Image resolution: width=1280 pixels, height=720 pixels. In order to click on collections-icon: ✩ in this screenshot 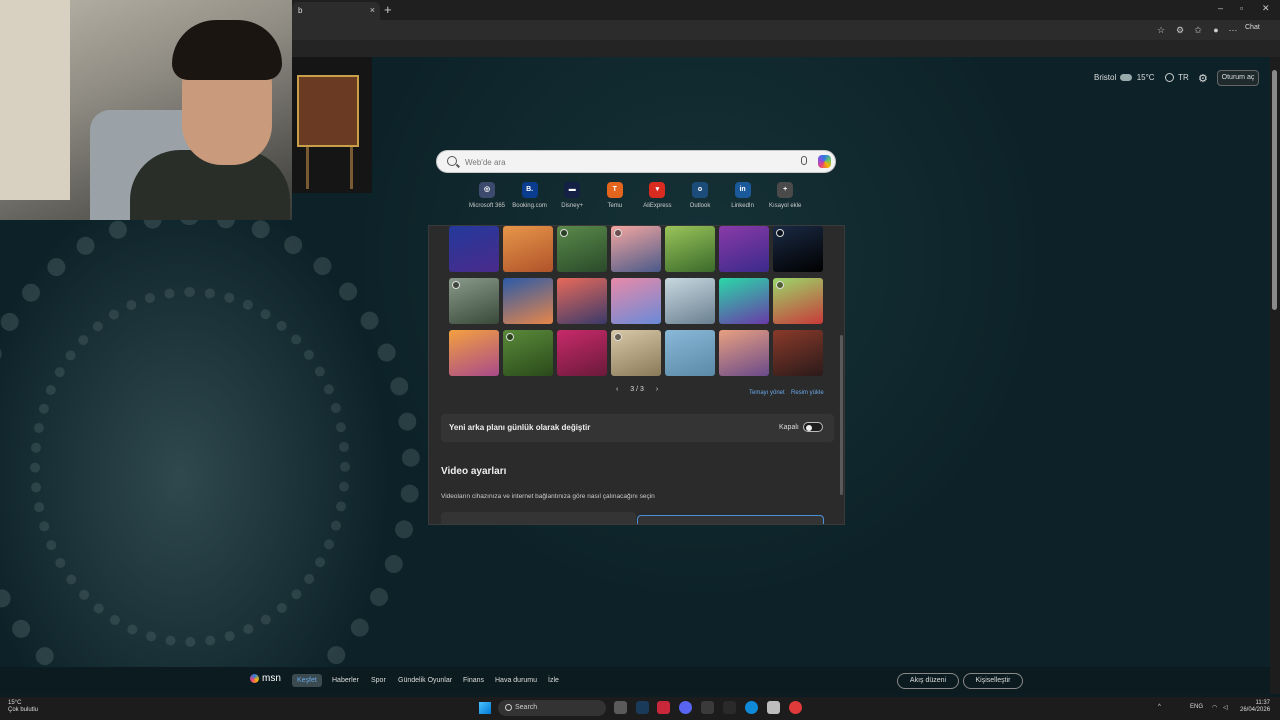, I will do `click(1198, 30)`.